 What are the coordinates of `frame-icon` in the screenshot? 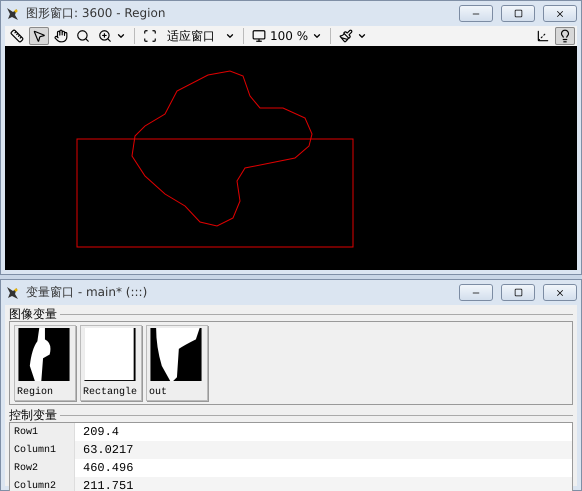 It's located at (150, 36).